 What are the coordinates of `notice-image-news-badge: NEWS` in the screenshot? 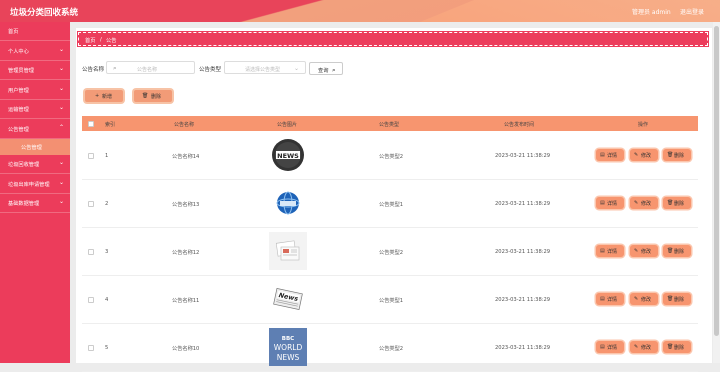 It's located at (288, 155).